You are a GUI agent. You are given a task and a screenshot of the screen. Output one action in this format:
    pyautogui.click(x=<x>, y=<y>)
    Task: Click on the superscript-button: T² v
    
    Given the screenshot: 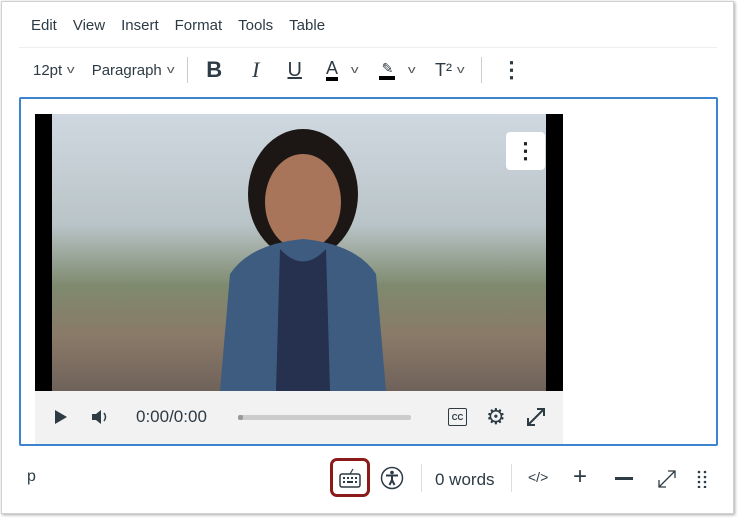 What is the action you would take?
    pyautogui.click(x=449, y=70)
    